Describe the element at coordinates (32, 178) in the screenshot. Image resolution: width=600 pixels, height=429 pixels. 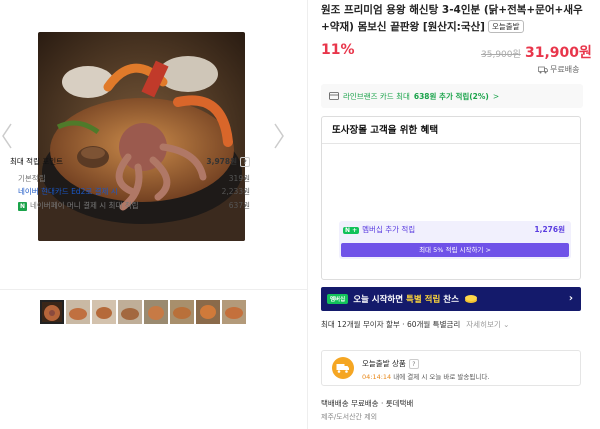
I see `basic-points-label: 기본적립` at that location.